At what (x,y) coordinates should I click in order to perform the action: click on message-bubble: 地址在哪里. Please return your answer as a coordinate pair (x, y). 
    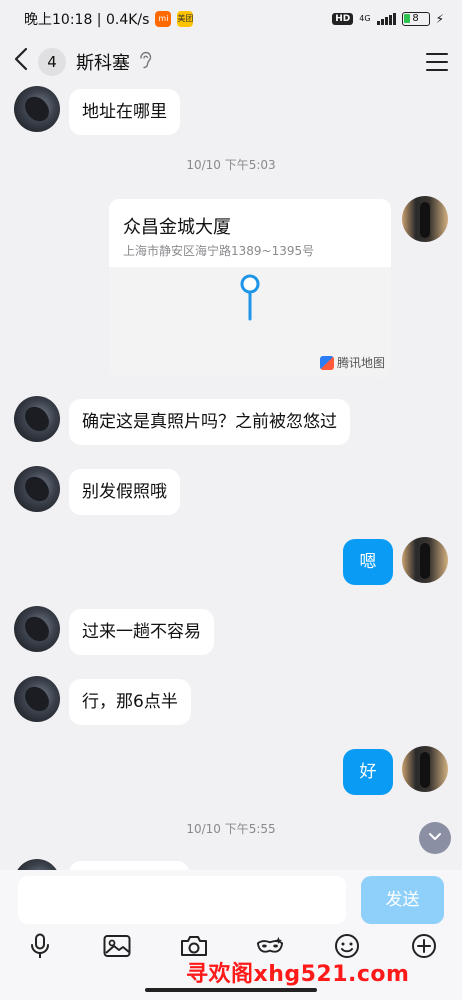
    Looking at the image, I should click on (124, 112).